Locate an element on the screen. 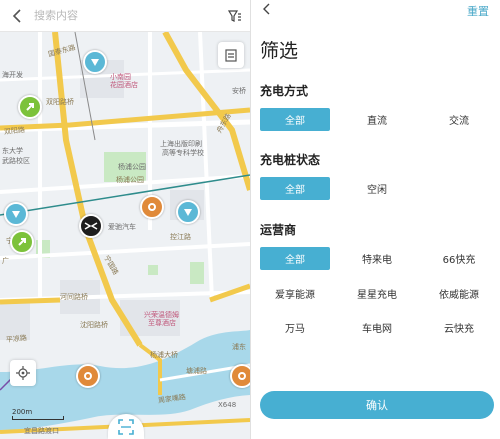 Image resolution: width=500 pixels, height=439 pixels. filter-button is located at coordinates (235, 16).